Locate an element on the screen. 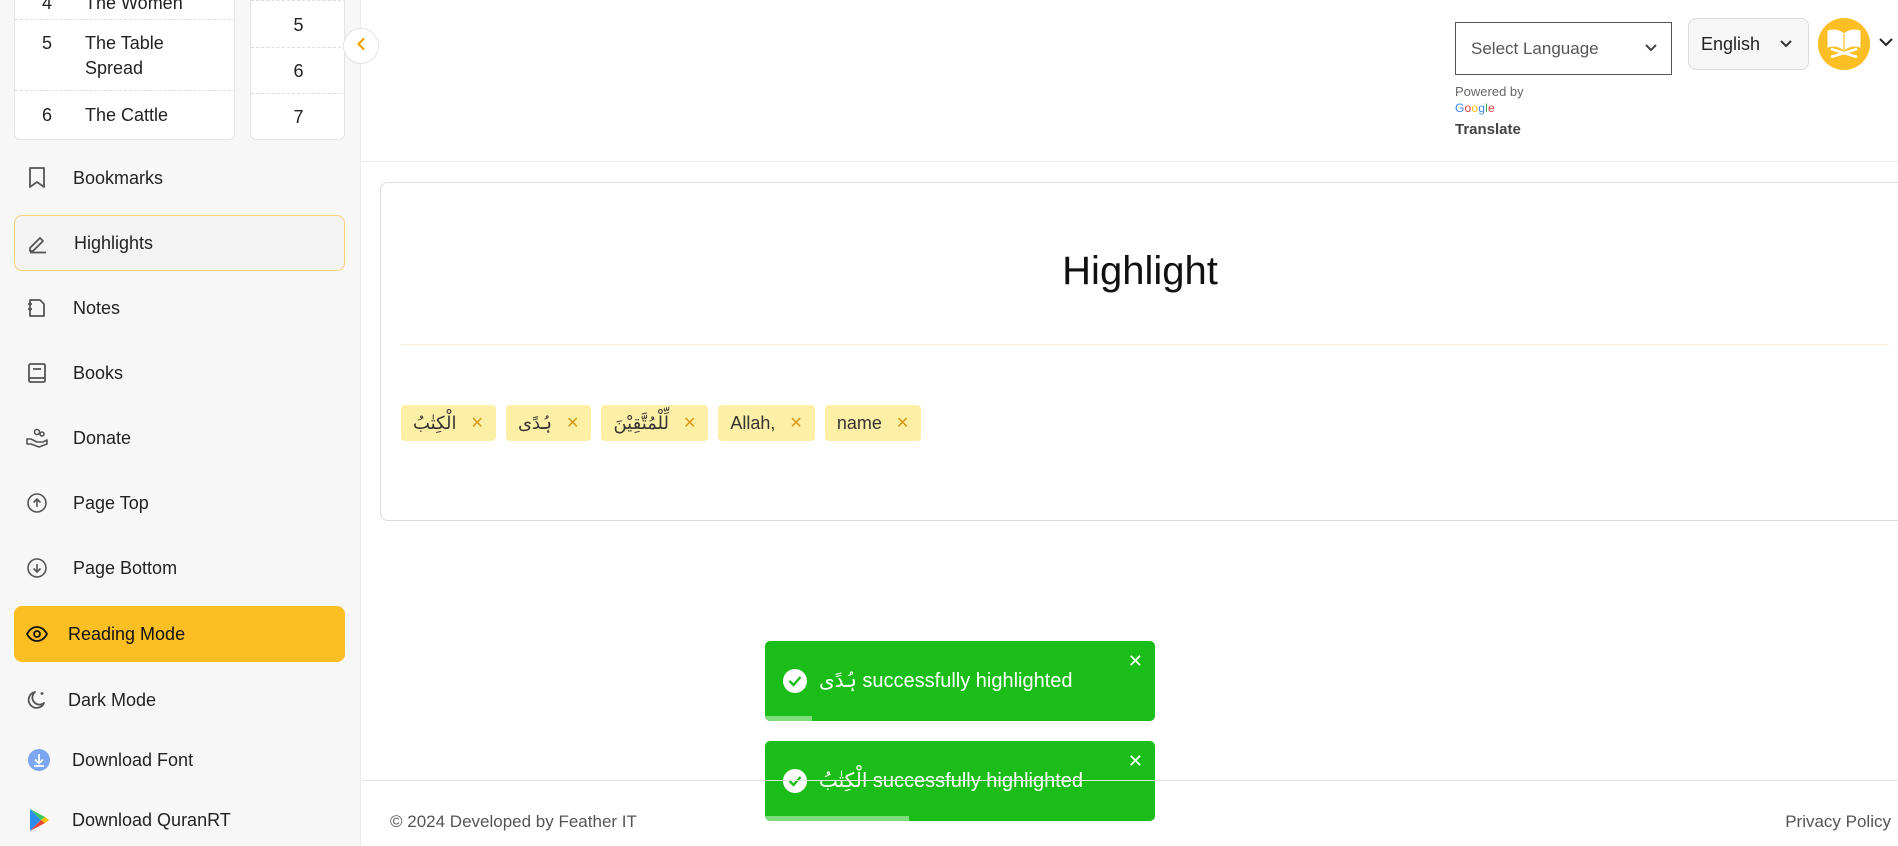 This screenshot has width=1898, height=846. highlight-tag: لِّلْمُتَّقِیْنَ ✕ is located at coordinates (655, 423).